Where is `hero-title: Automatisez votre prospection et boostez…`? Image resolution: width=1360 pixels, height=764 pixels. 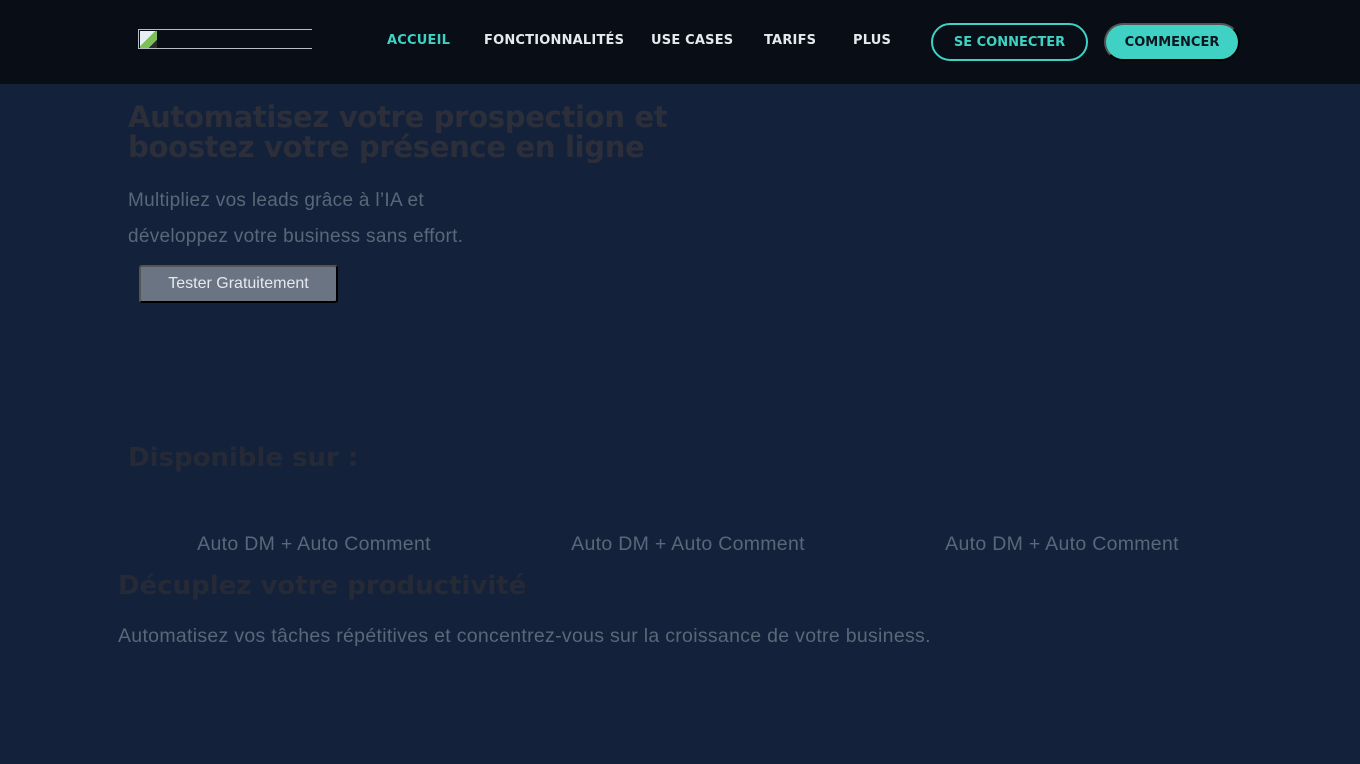 hero-title: Automatisez votre prospection et boostez… is located at coordinates (398, 132).